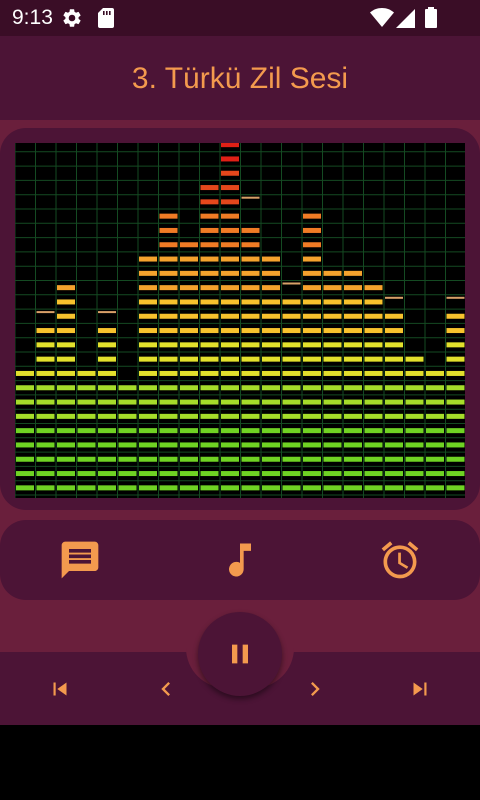 This screenshot has height=800, width=480. What do you see at coordinates (240, 560) in the screenshot?
I see `music-button` at bounding box center [240, 560].